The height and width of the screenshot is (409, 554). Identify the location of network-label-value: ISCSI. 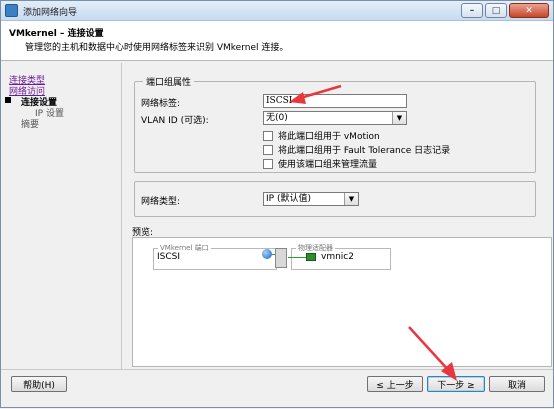
(279, 101).